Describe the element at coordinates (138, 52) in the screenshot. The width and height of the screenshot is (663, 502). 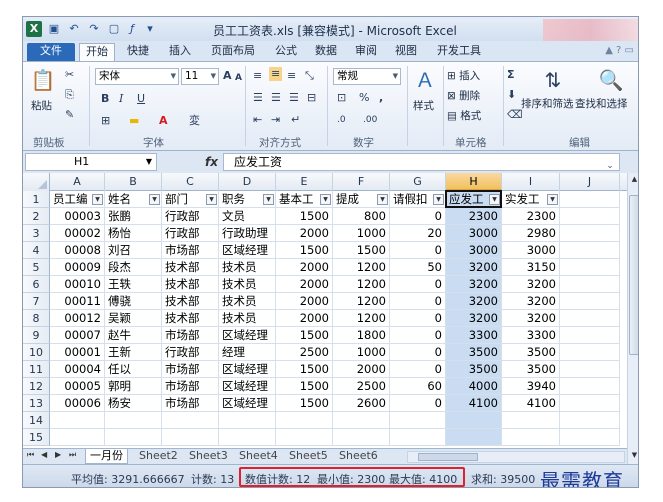
I see `tab-quick: 快捷` at that location.